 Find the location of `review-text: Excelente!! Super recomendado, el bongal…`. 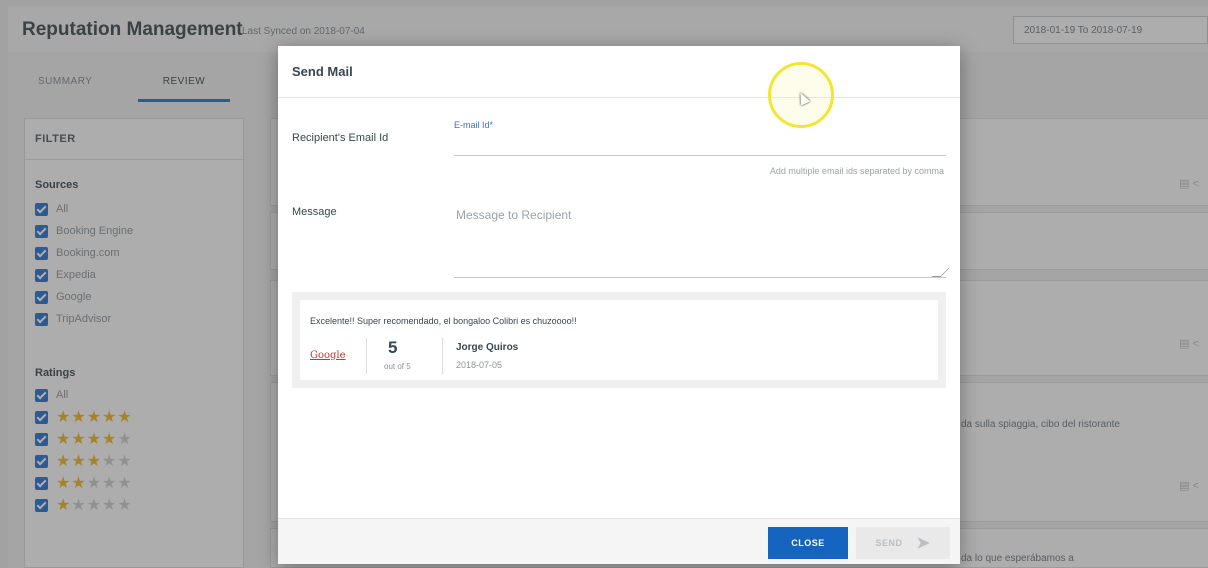

review-text: Excelente!! Super recomendado, el bongal… is located at coordinates (443, 321).